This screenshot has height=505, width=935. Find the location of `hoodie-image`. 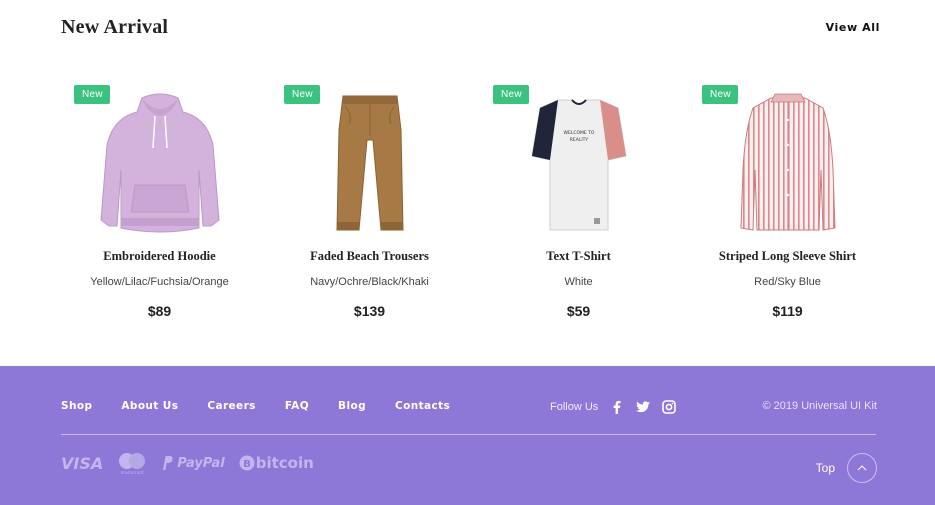

hoodie-image is located at coordinates (160, 163).